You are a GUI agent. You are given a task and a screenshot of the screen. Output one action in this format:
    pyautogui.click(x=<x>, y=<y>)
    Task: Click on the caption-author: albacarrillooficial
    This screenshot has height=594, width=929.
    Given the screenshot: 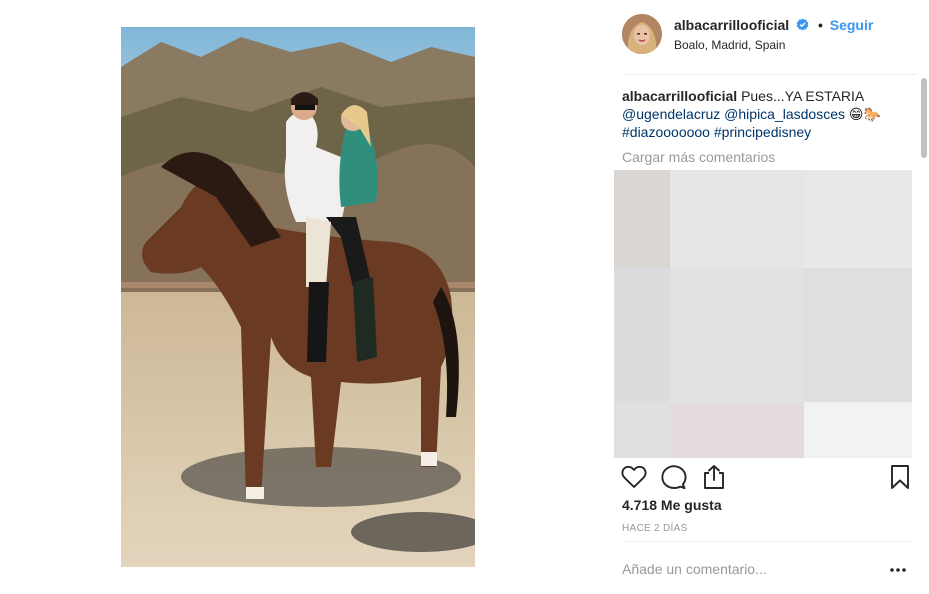 What is the action you would take?
    pyautogui.click(x=679, y=96)
    